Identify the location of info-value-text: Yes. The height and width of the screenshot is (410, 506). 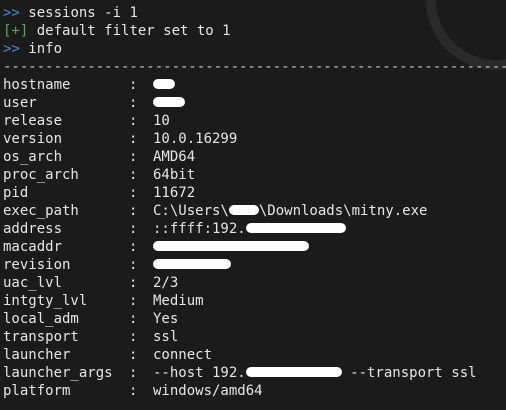
(166, 319).